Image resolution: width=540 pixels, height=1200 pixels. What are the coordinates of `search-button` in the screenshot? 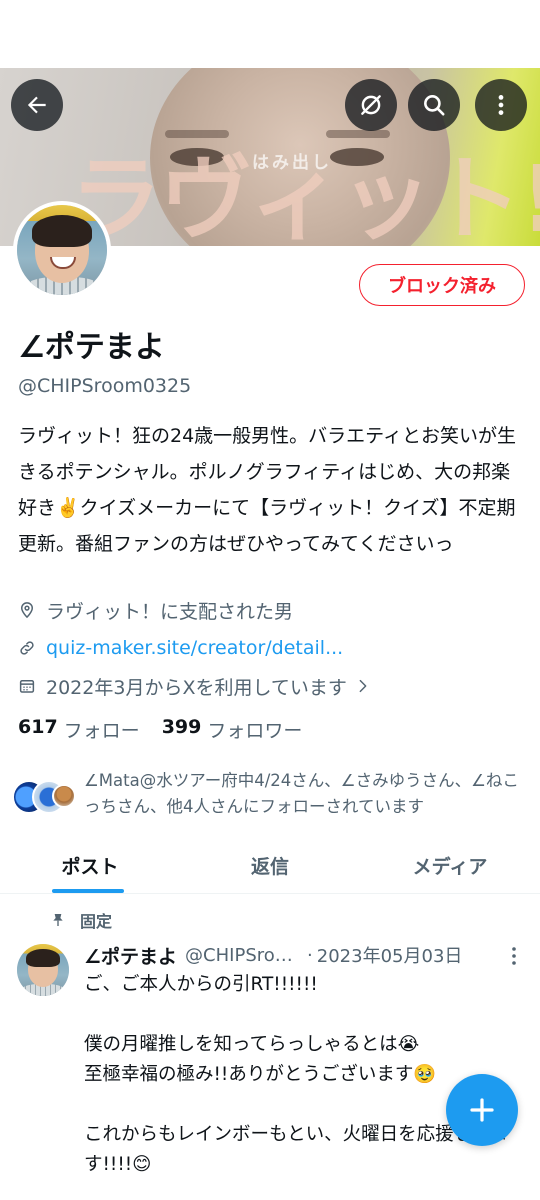 It's located at (434, 105).